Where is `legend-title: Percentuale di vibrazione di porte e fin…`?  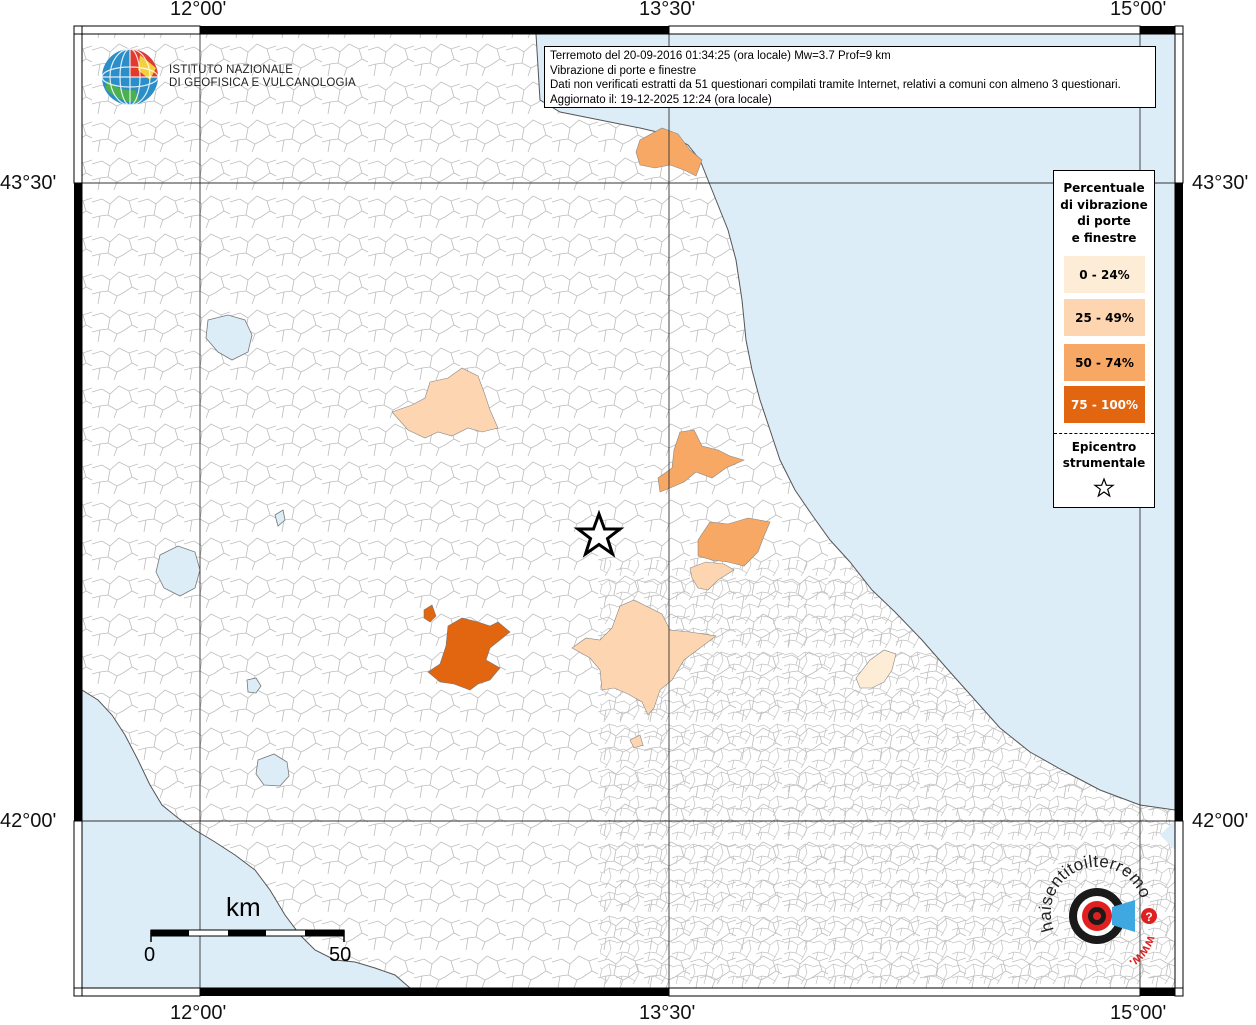 legend-title: Percentuale di vibrazione di porte e fin… is located at coordinates (1104, 213).